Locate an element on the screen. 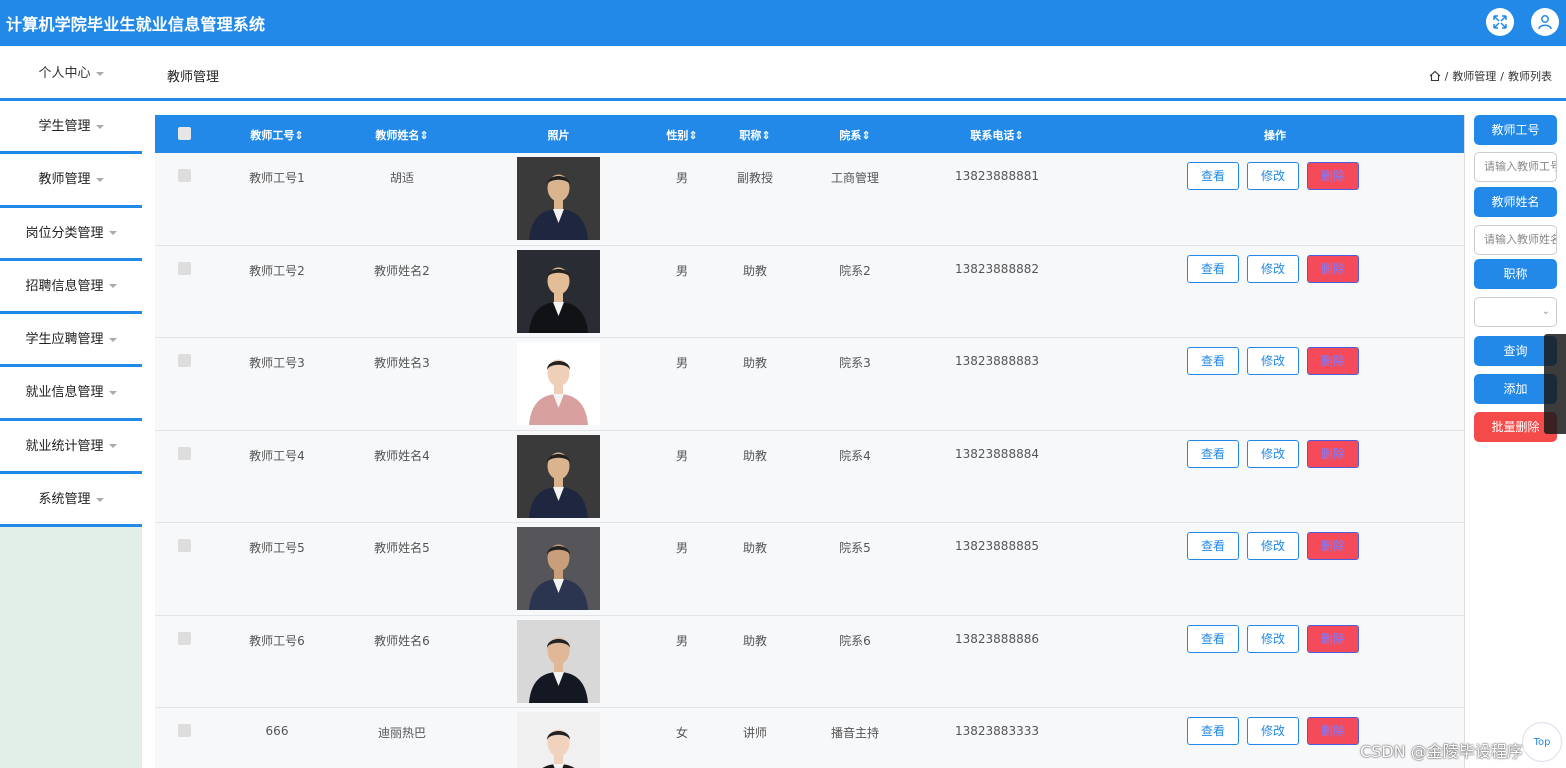 Image resolution: width=1566 pixels, height=768 pixels. table-header: 教师工号⇕ 教师姓名⇕ 照片 性别⇕ 职称⇕ 院系⇕ 联系电话⇕ 操作 is located at coordinates (809, 134).